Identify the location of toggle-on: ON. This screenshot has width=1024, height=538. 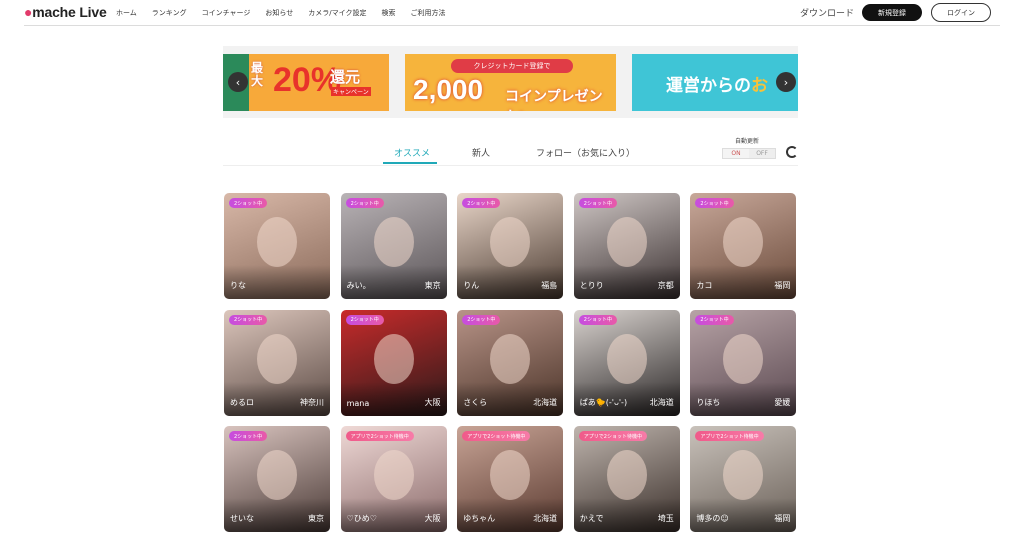
(736, 153).